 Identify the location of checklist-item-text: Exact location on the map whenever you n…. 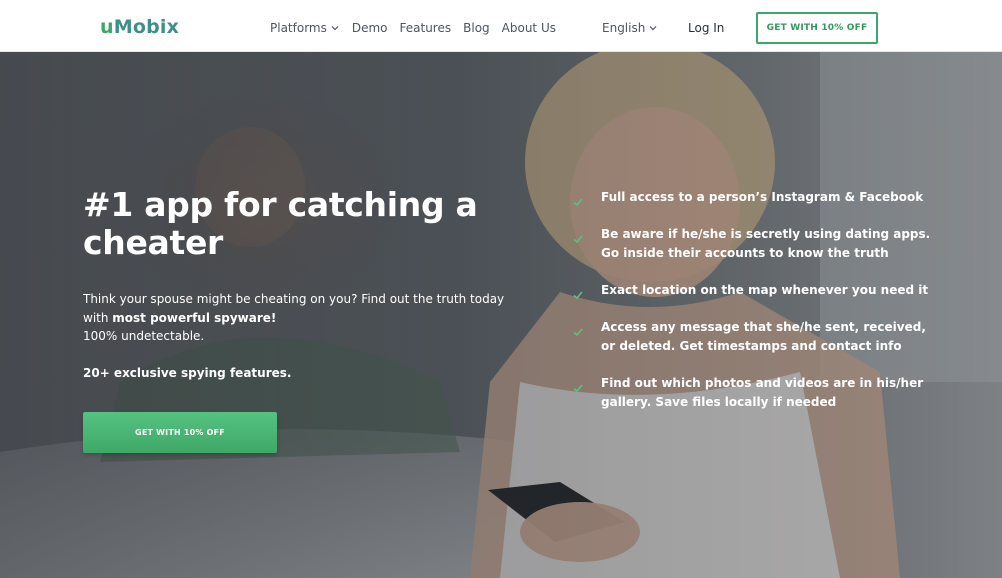
(765, 290).